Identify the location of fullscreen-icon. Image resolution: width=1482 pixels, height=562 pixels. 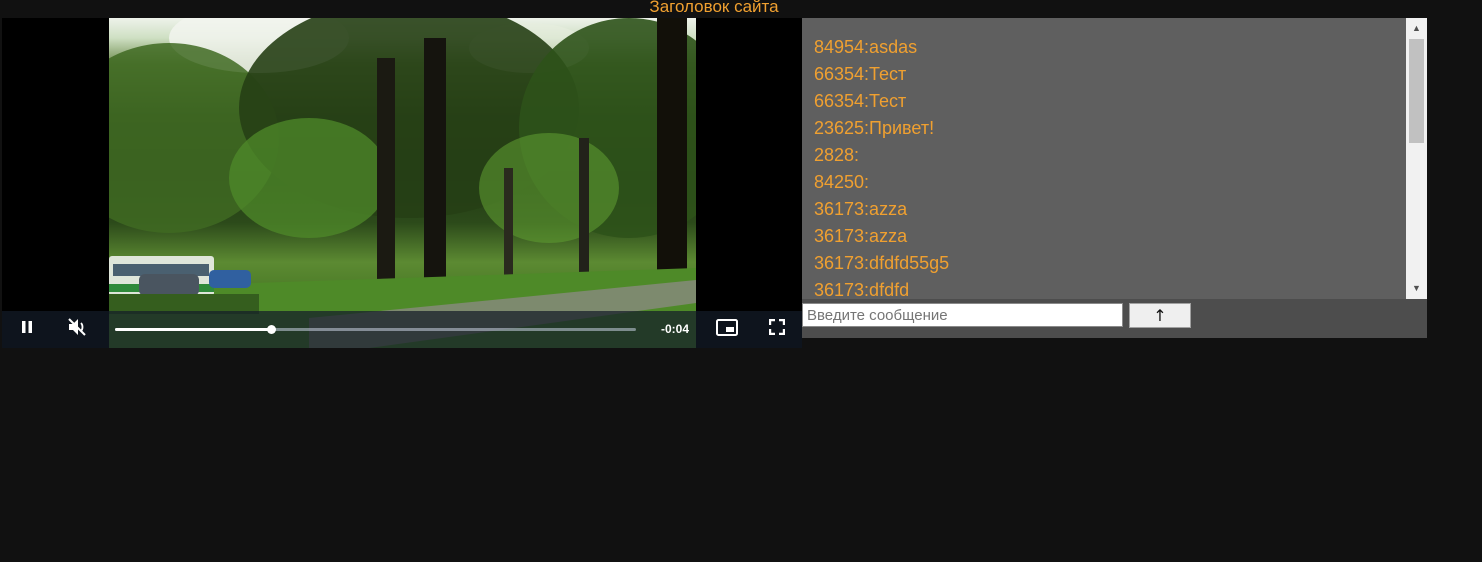
(777, 329).